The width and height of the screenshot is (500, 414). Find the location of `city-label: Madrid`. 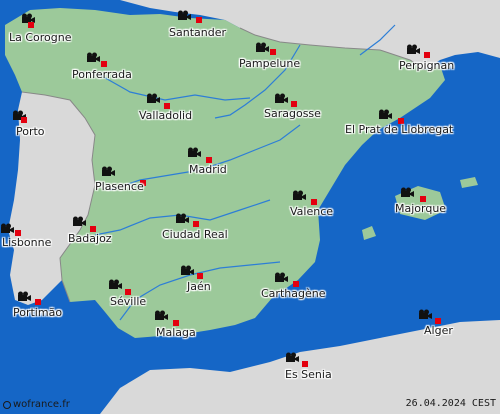

city-label: Madrid is located at coordinates (208, 169).